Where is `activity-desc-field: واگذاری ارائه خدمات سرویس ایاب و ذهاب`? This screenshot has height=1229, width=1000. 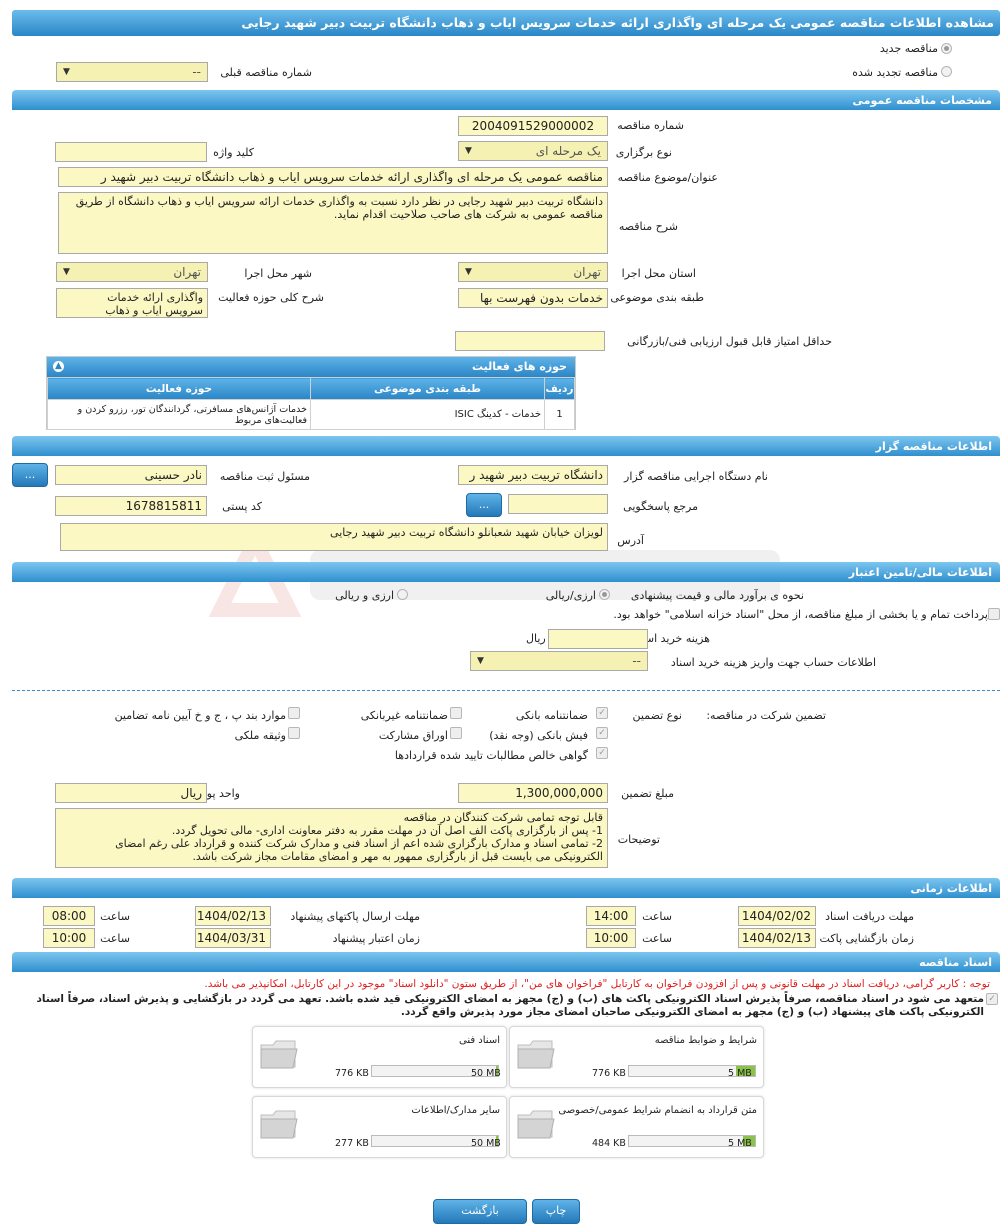 activity-desc-field: واگذاری ارائه خدمات سرویس ایاب و ذهاب is located at coordinates (132, 303).